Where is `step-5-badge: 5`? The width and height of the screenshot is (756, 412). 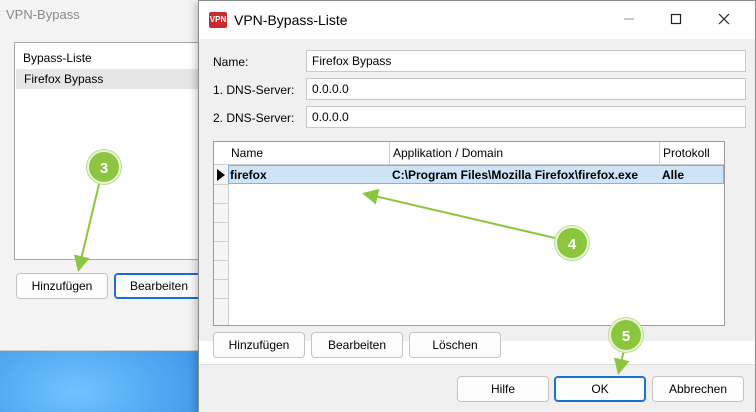 step-5-badge: 5 is located at coordinates (626, 335).